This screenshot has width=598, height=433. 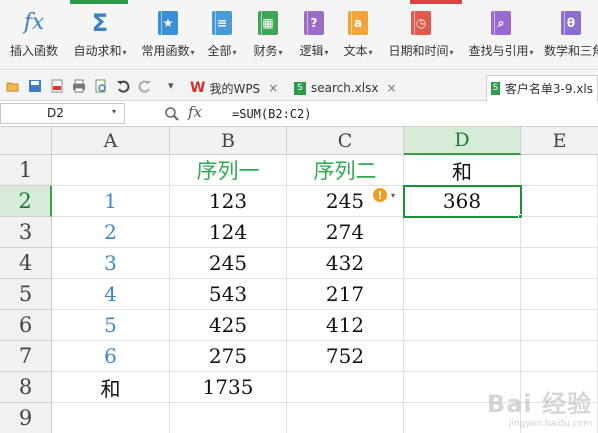 I want to click on cell-c8, so click(x=345, y=387).